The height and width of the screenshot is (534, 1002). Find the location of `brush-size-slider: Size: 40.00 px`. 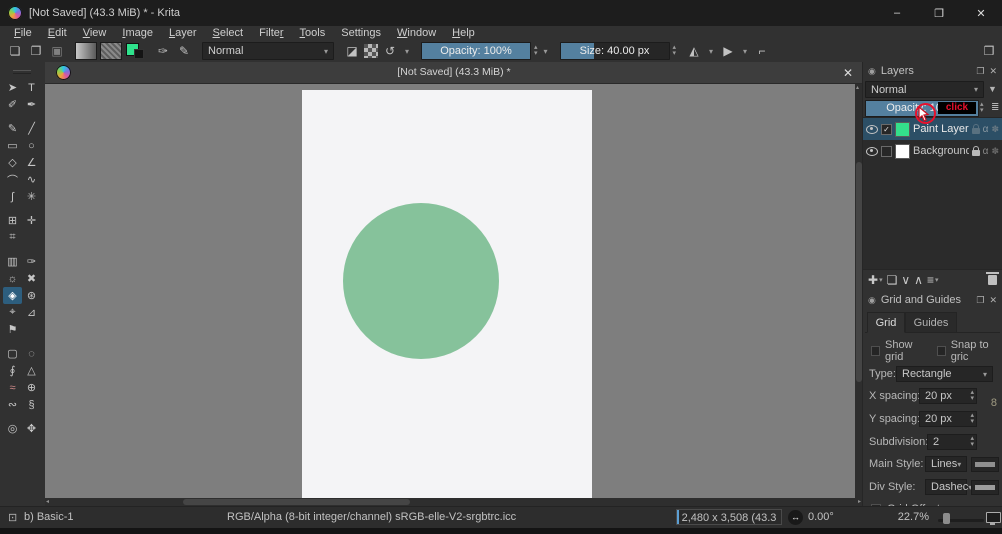

brush-size-slider: Size: 40.00 px is located at coordinates (614, 51).